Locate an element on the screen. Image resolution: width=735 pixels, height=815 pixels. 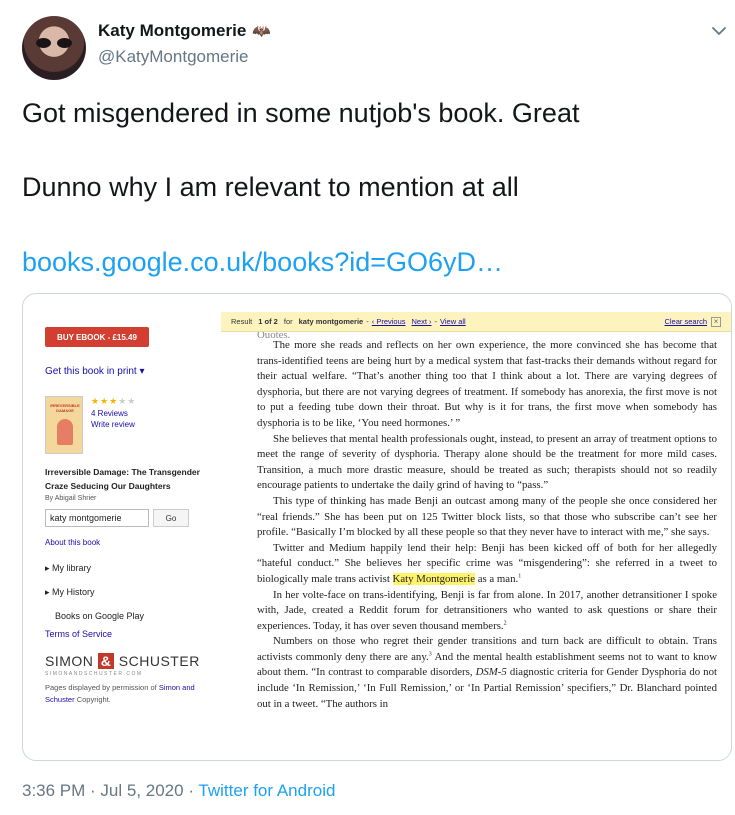
rating-stars: ★★★★★ is located at coordinates (113, 401).